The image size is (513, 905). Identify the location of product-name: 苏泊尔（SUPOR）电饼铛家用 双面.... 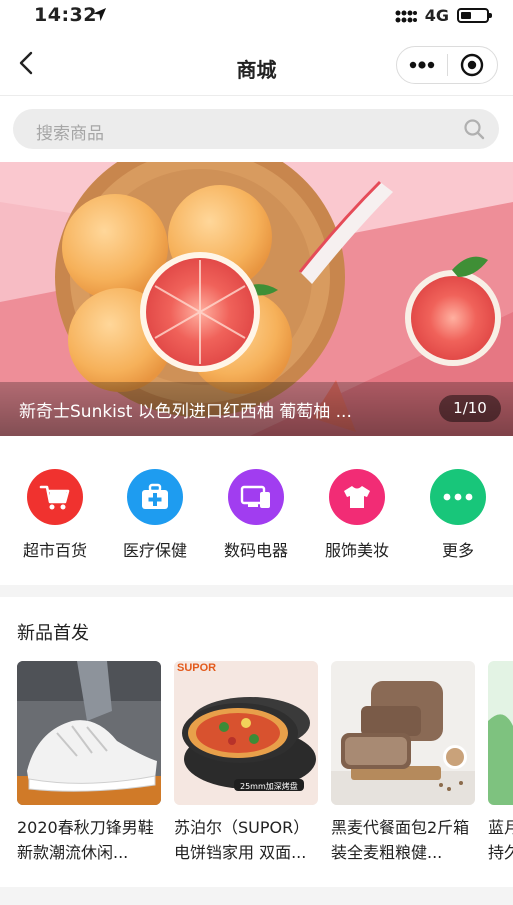
(242, 840).